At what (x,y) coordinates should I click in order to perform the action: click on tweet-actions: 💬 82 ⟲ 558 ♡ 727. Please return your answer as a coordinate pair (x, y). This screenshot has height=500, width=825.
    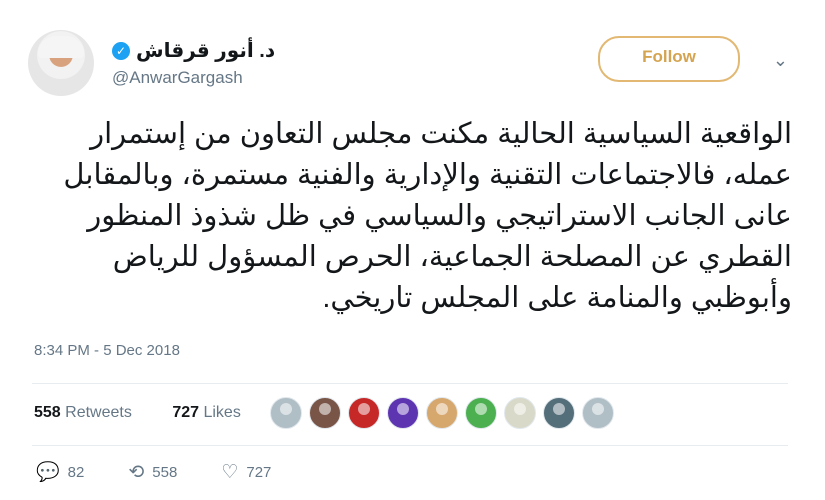
    Looking at the image, I should click on (153, 472).